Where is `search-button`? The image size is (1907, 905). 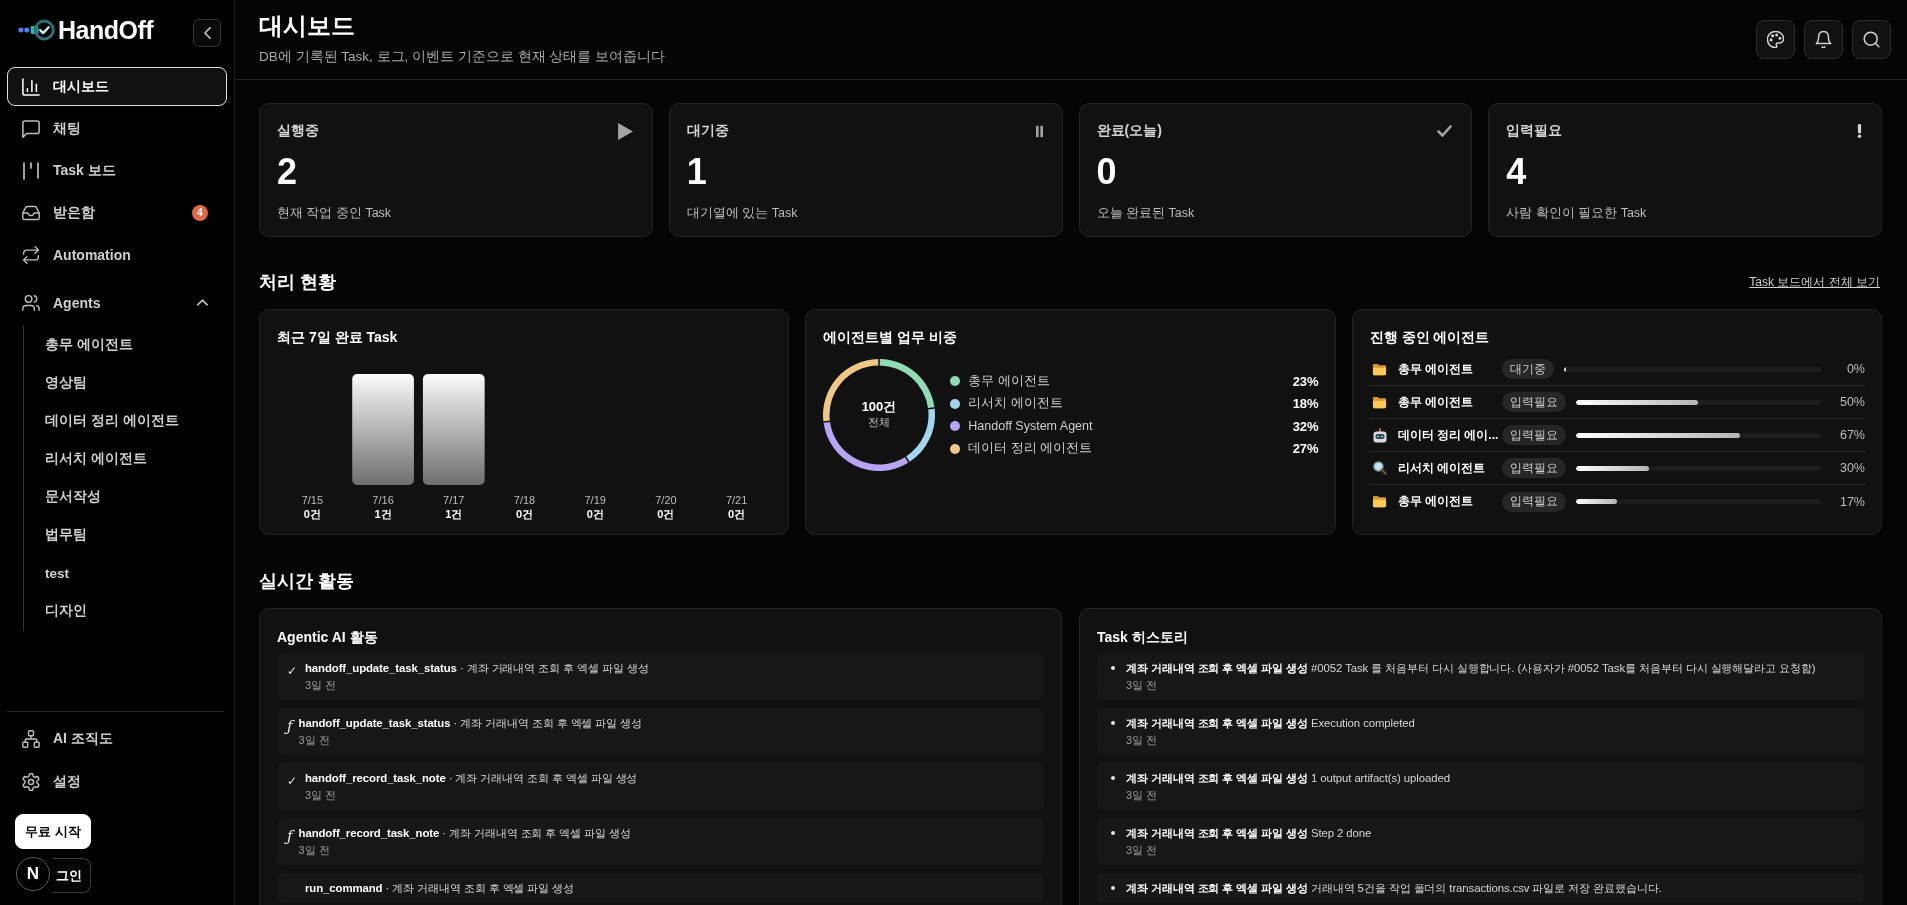 search-button is located at coordinates (1871, 39).